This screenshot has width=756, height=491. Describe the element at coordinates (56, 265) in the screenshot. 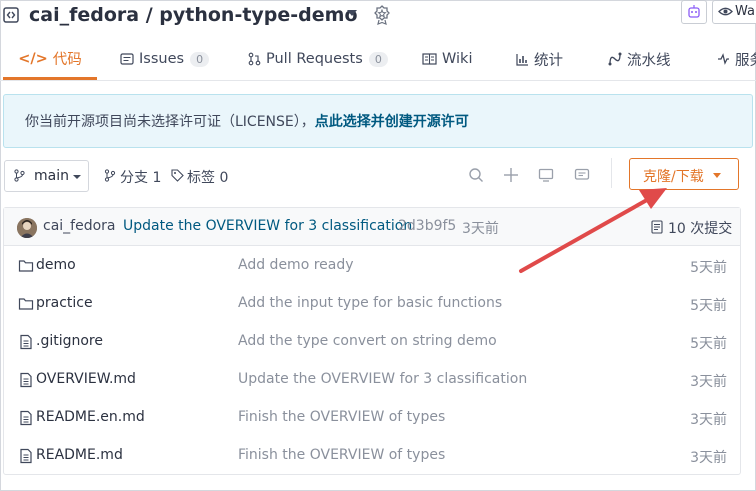

I see `file-name: demo` at that location.